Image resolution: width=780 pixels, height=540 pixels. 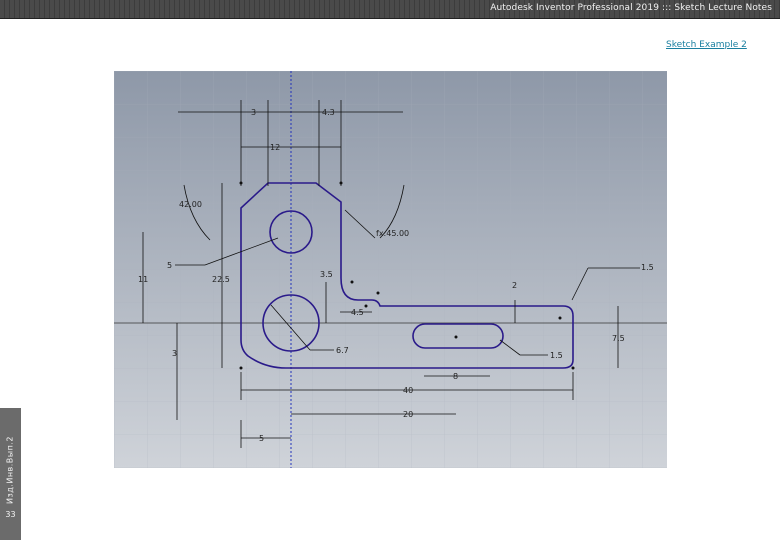 I want to click on dim-4-5: 4.5, so click(x=357, y=312).